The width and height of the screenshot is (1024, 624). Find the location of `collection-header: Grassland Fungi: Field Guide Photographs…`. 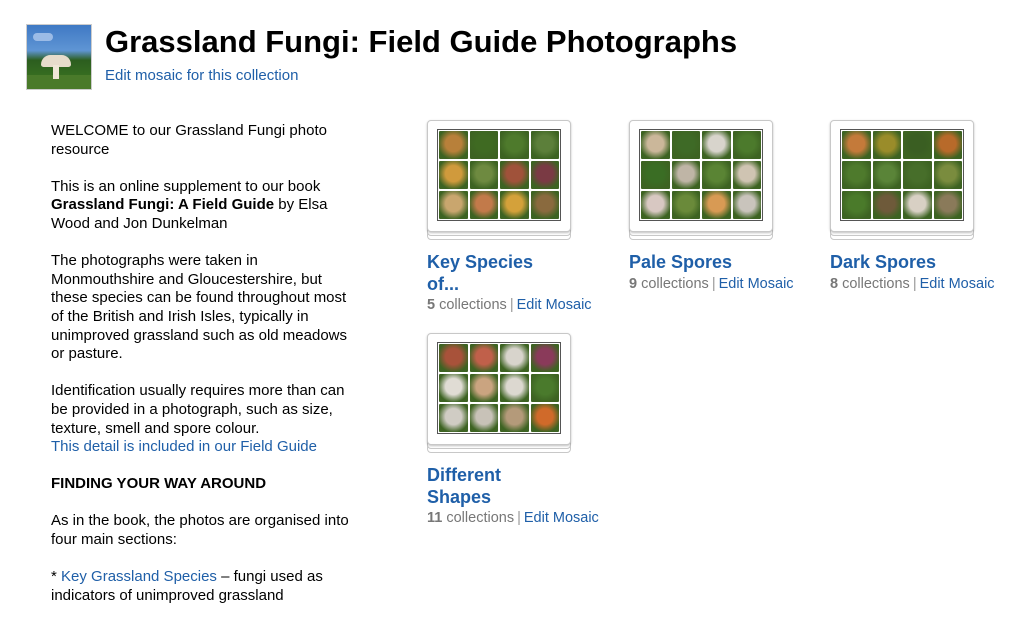

collection-header: Grassland Fungi: Field Guide Photographs… is located at coordinates (521, 57).